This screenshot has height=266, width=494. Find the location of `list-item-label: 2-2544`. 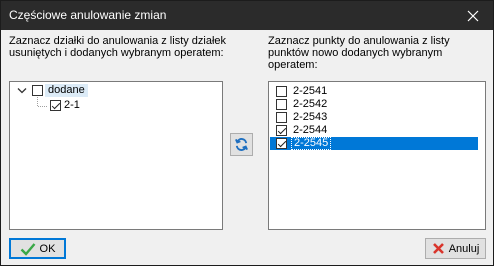

list-item-label: 2-2544 is located at coordinates (310, 130).